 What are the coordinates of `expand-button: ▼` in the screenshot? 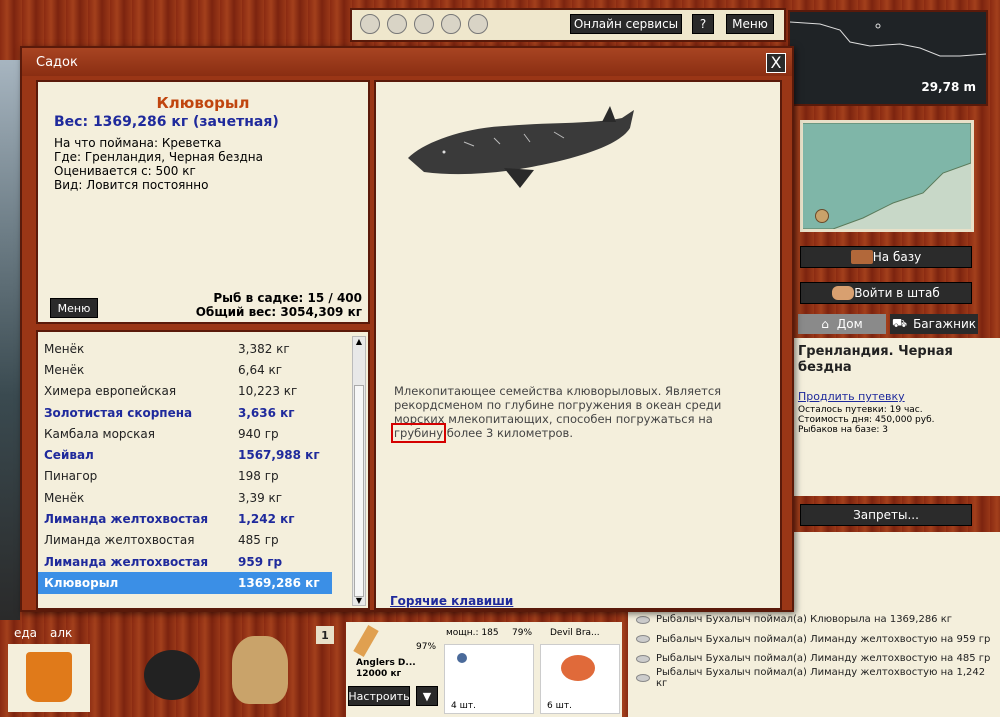 It's located at (427, 696).